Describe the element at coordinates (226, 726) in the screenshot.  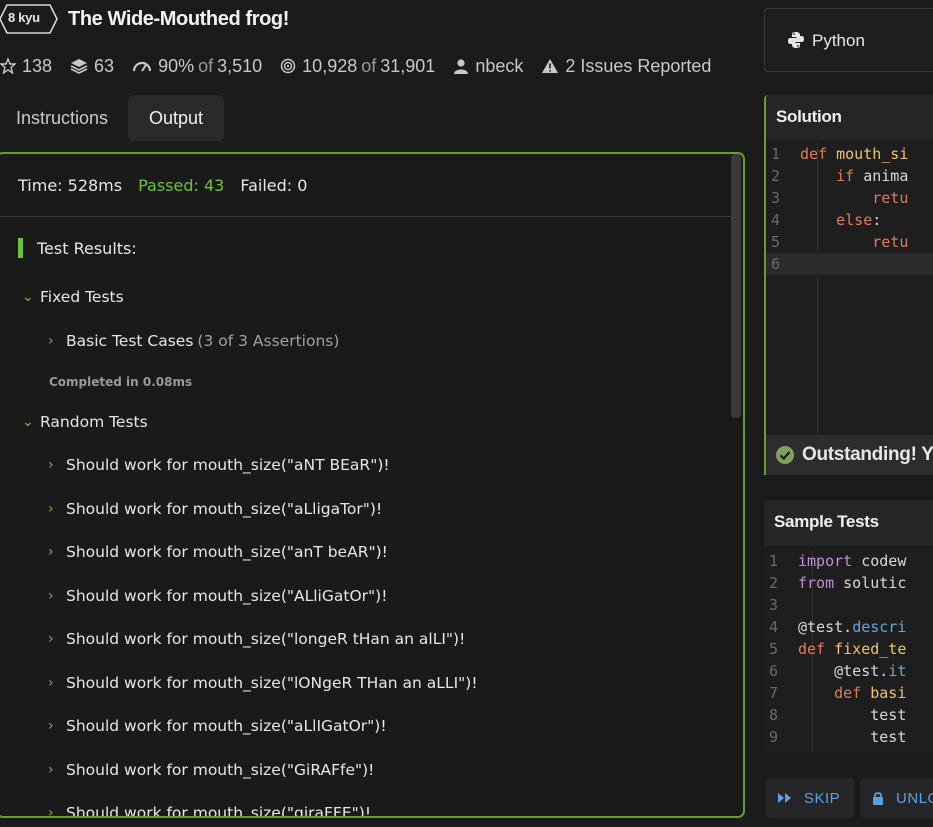
I see `test-label: Should work for mouth_size("aLlIGatOr")!` at that location.